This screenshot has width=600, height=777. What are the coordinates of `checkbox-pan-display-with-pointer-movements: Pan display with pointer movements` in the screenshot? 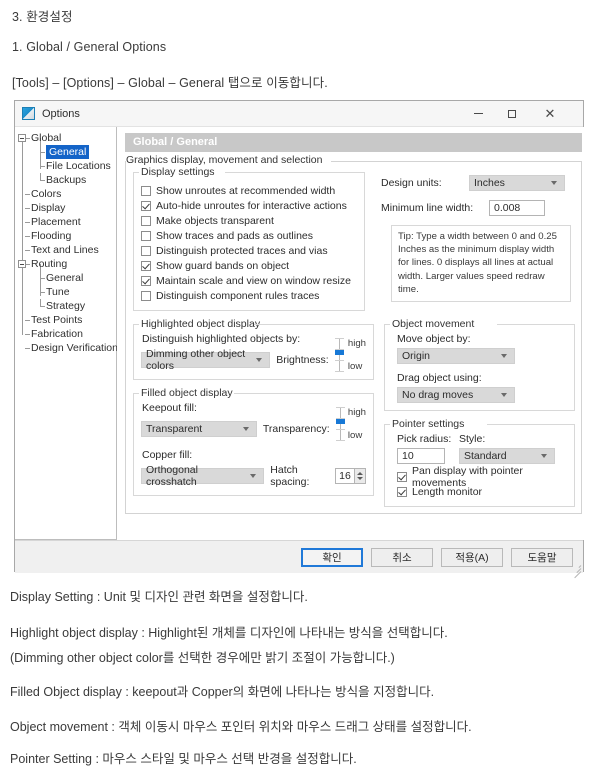 It's located at (482, 477).